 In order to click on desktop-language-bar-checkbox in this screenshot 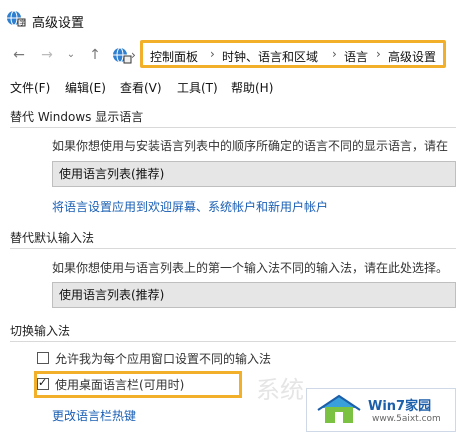, I will do `click(43, 383)`.